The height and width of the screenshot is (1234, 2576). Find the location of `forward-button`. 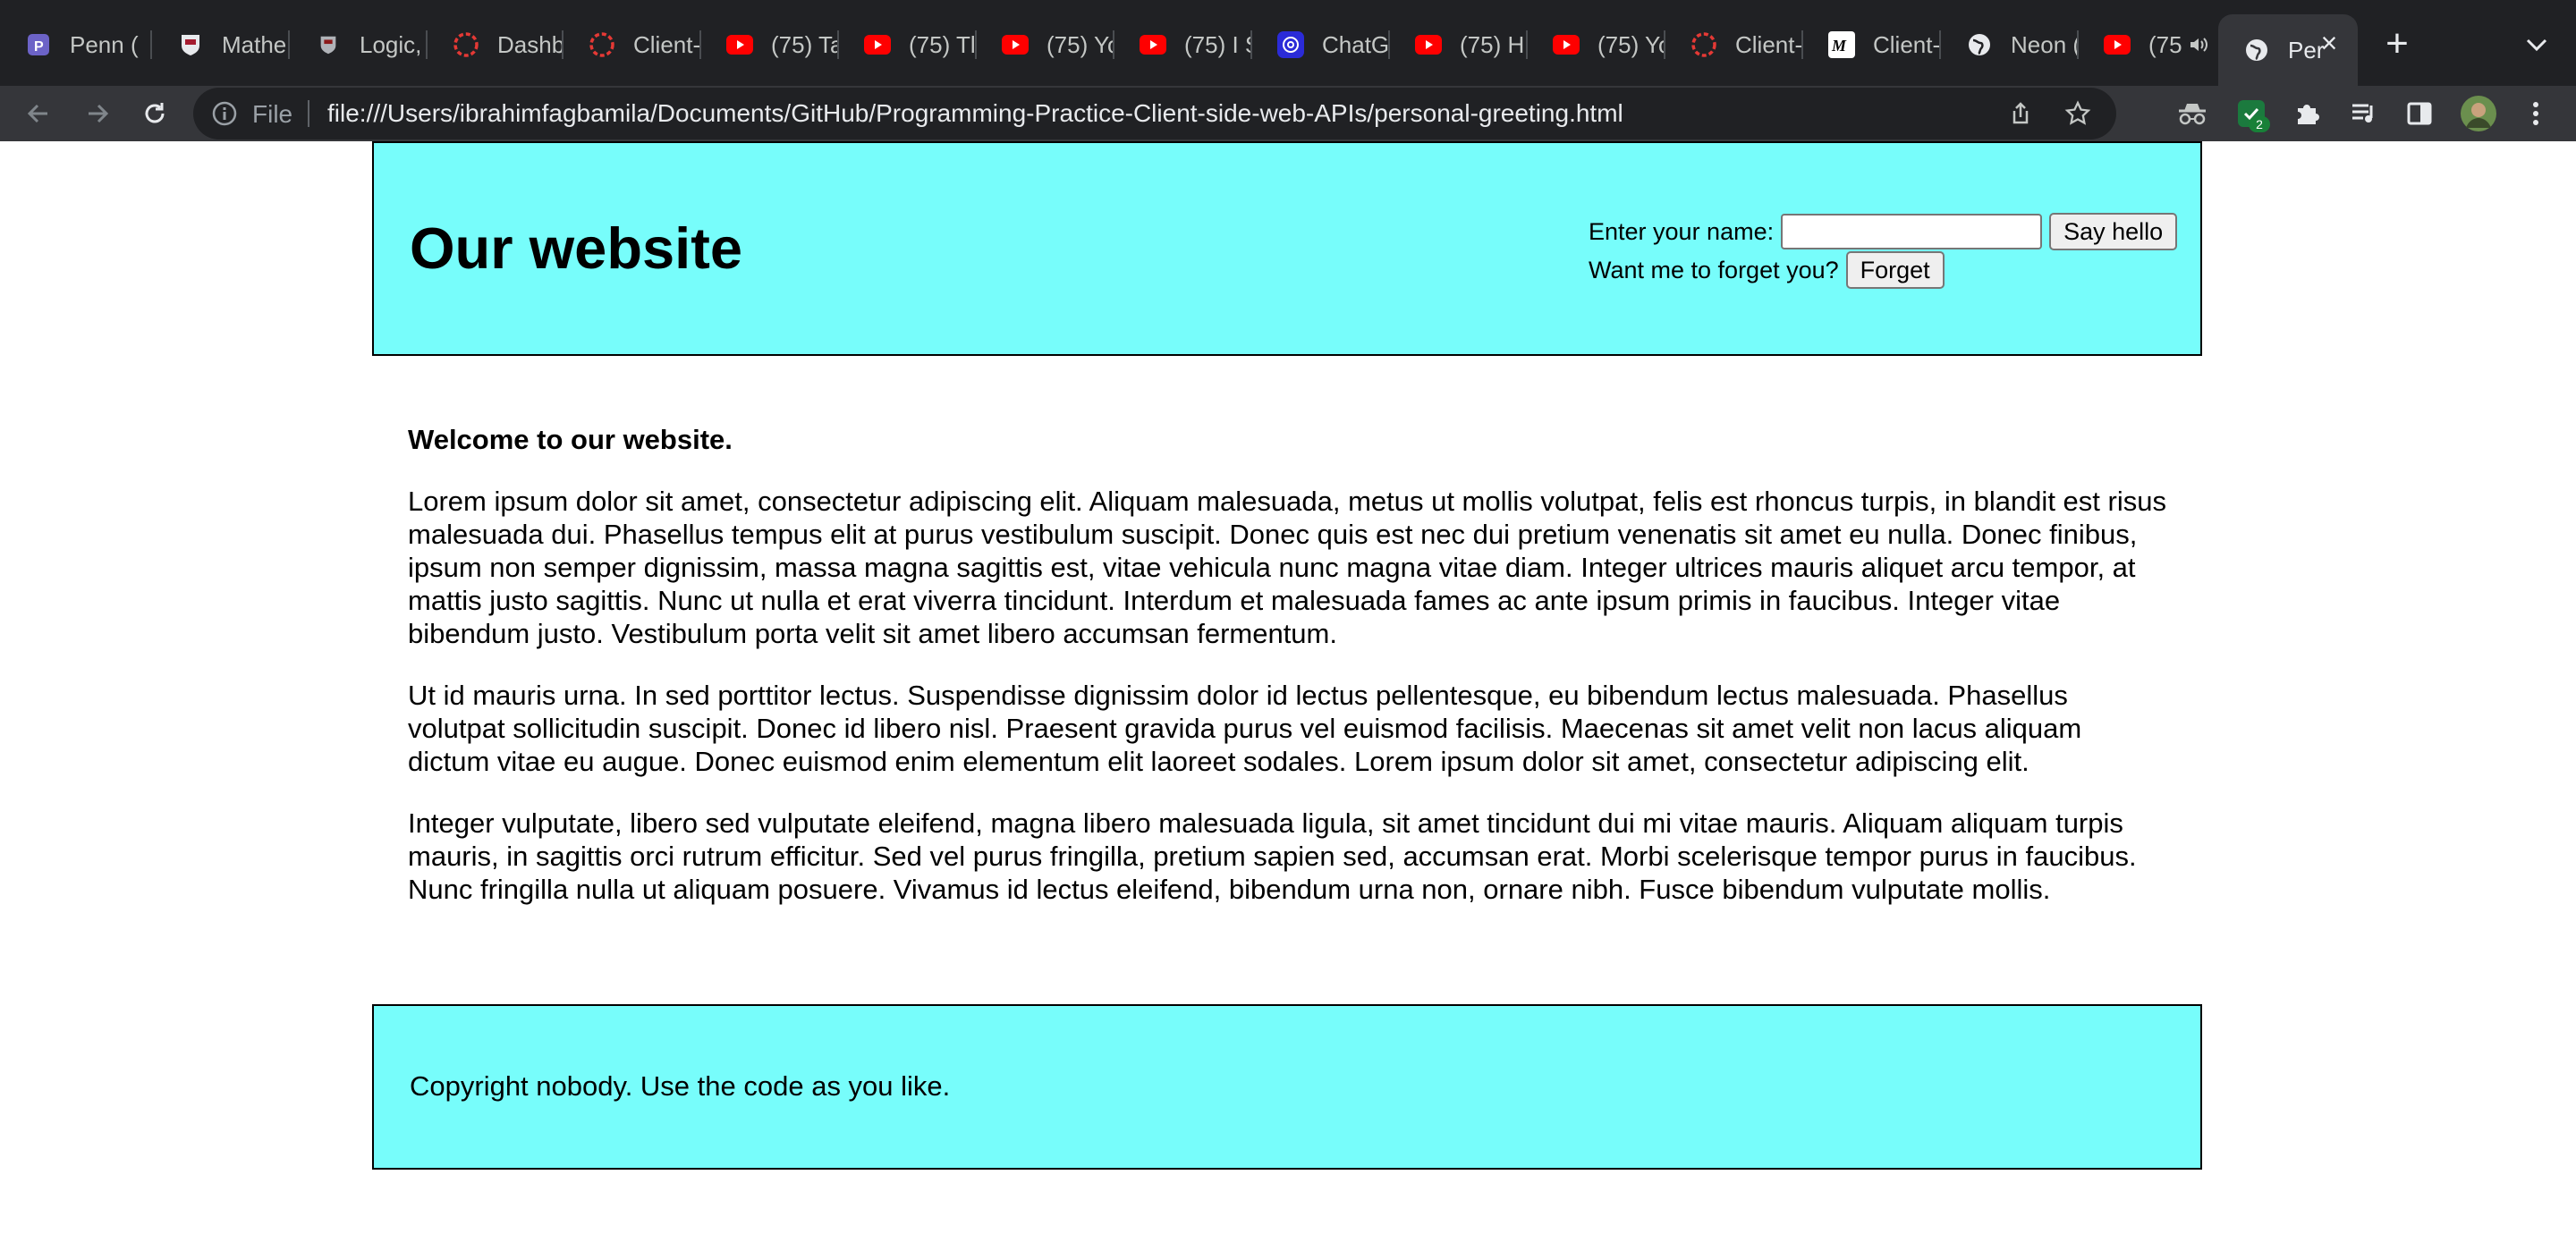

forward-button is located at coordinates (97, 114).